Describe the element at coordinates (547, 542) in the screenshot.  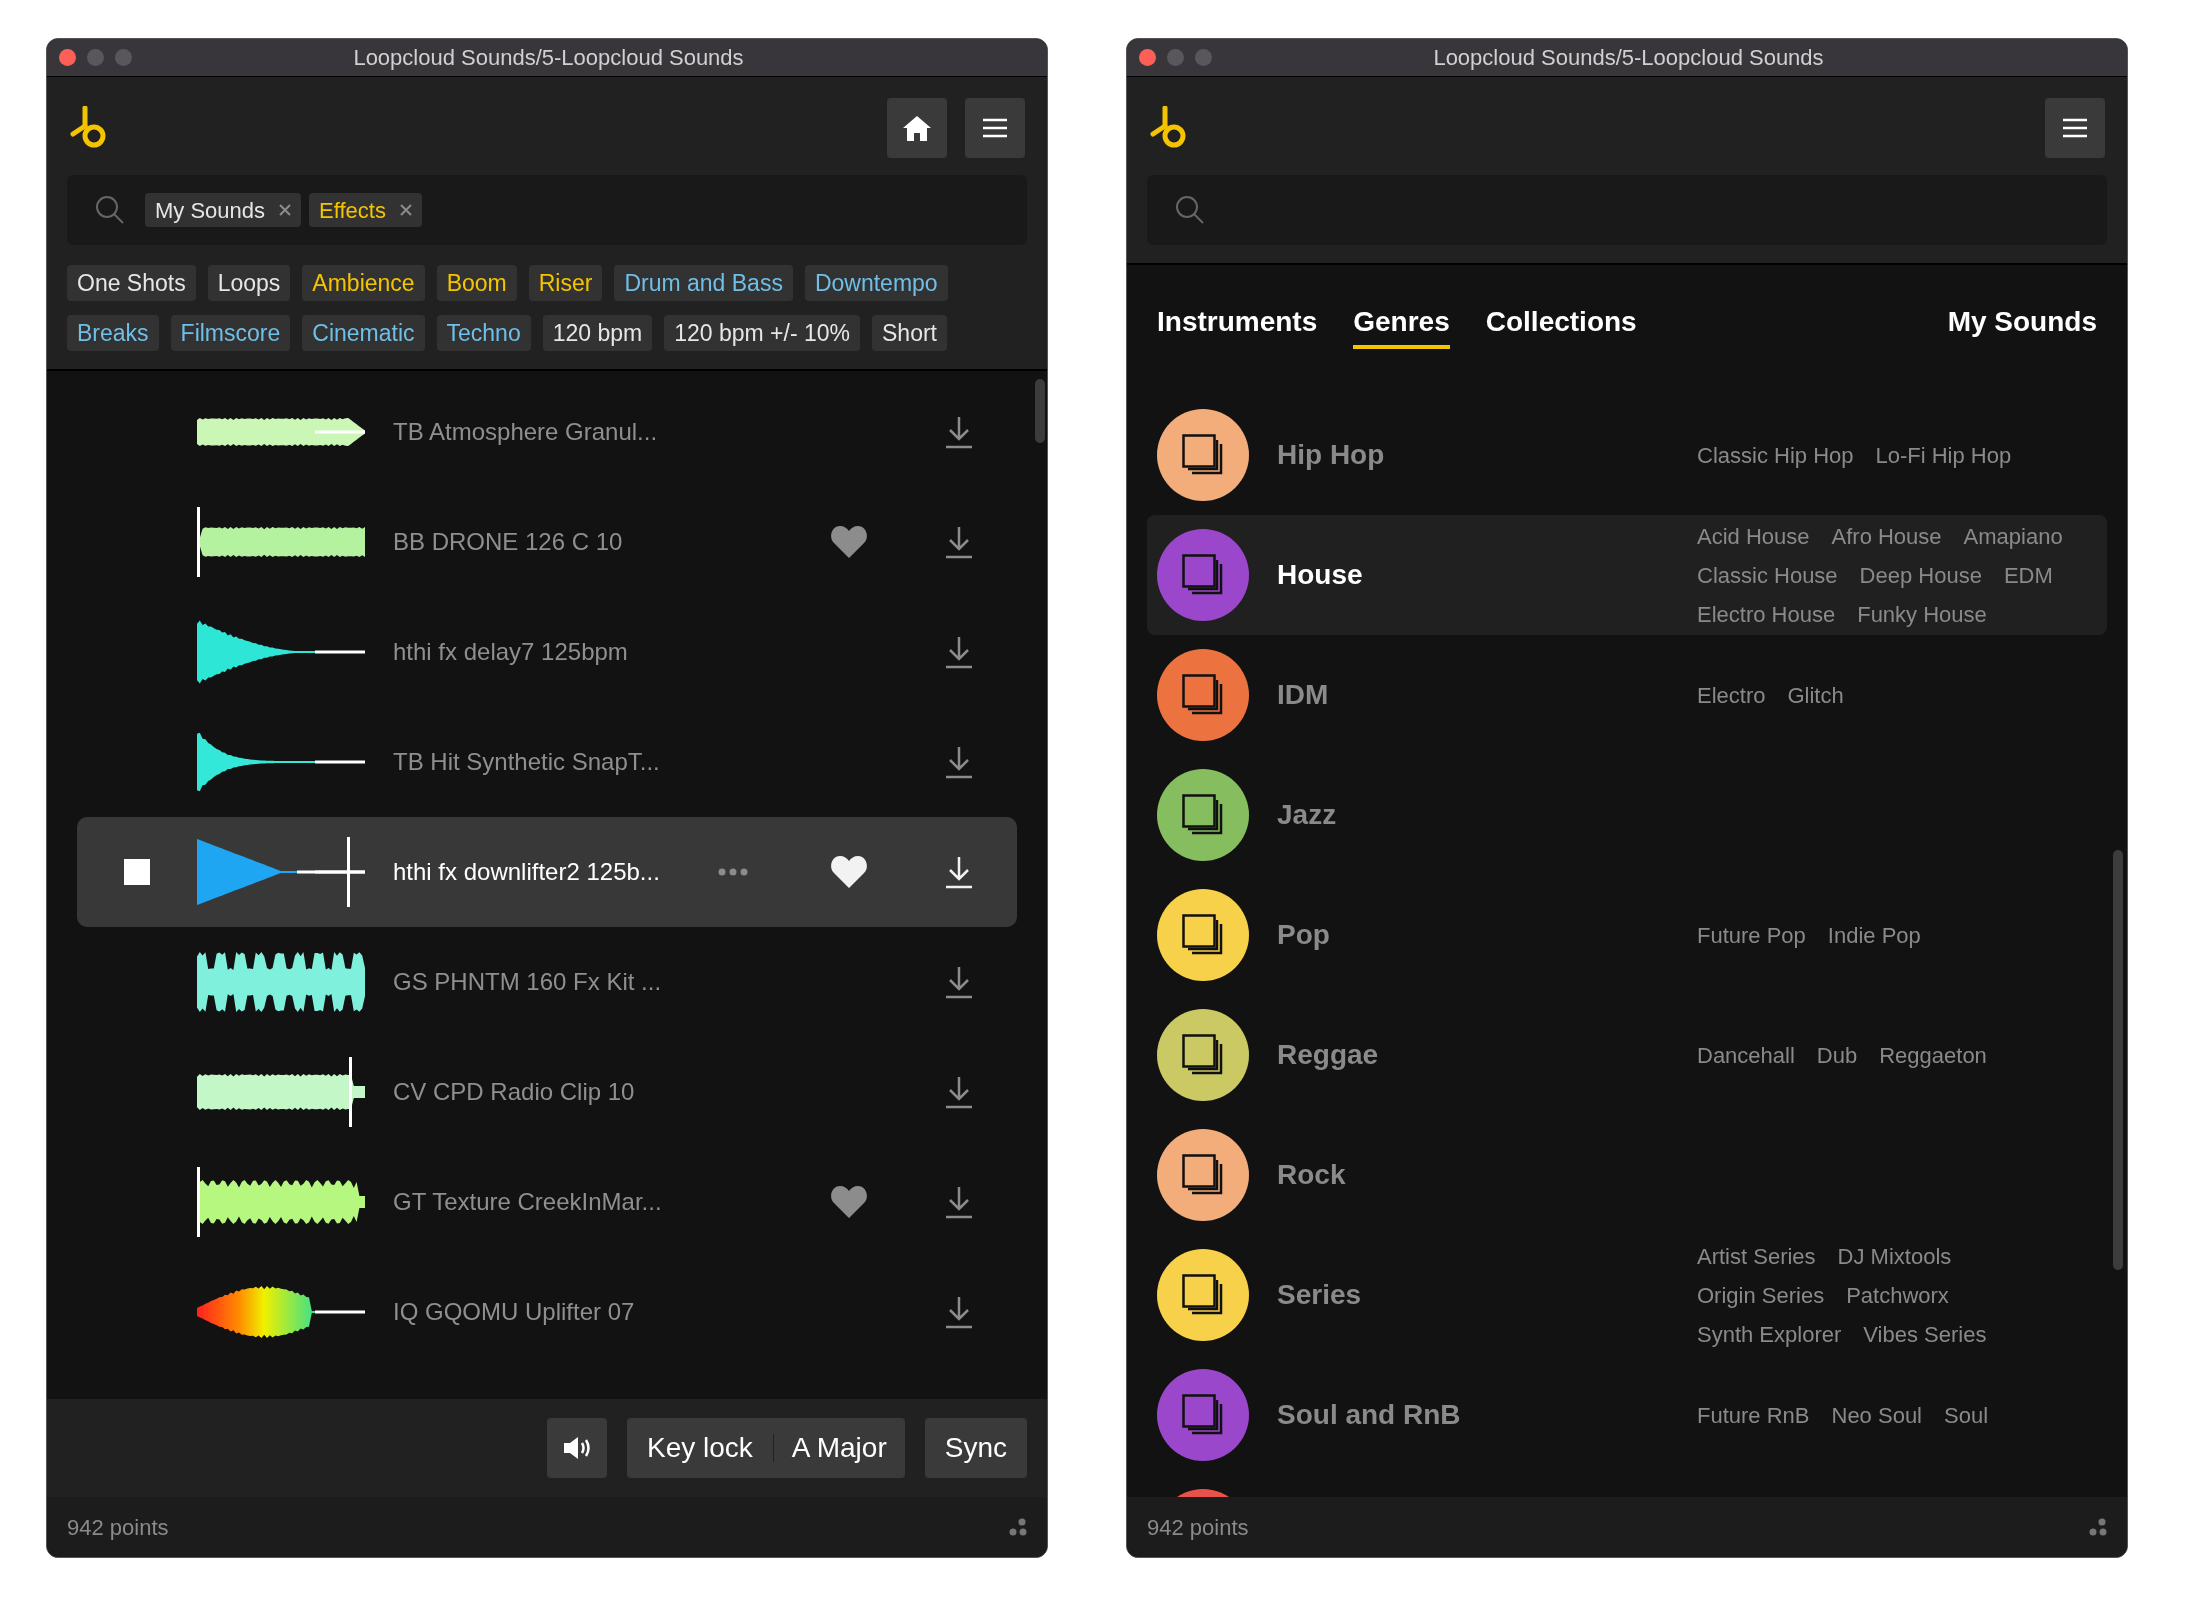
I see `sound-row: BB DRONE 126 C 10` at that location.